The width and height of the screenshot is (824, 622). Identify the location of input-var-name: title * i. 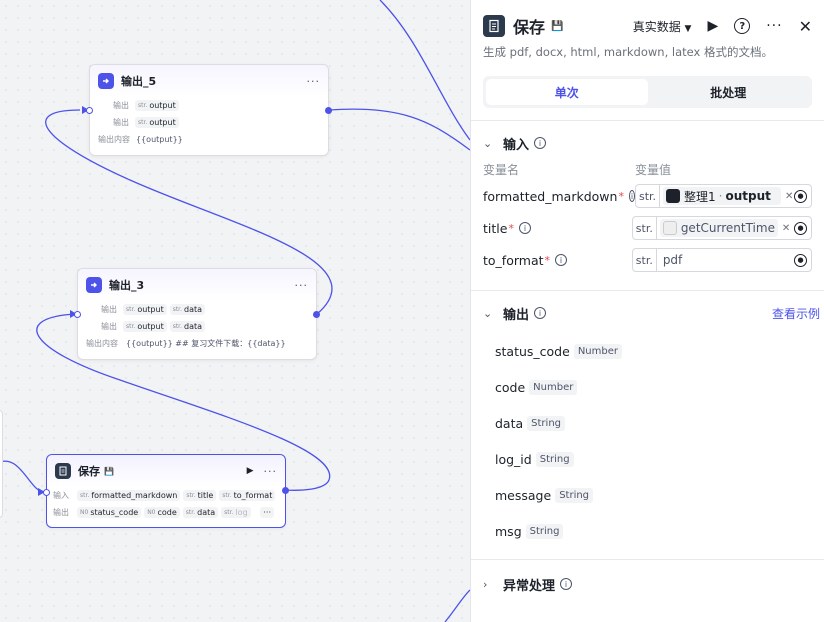
(557, 228).